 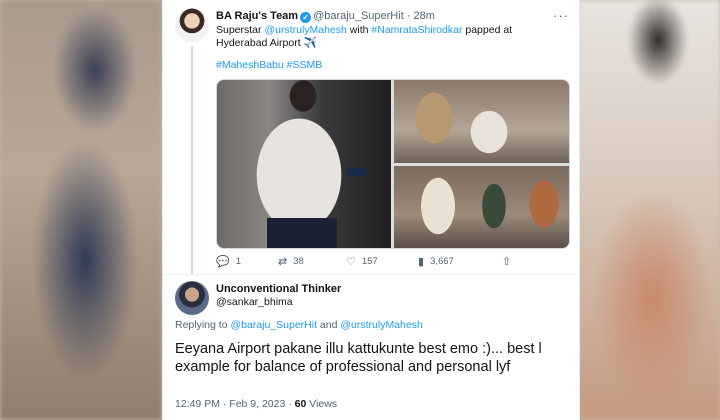 I want to click on views-count: 3,667, so click(x=442, y=261).